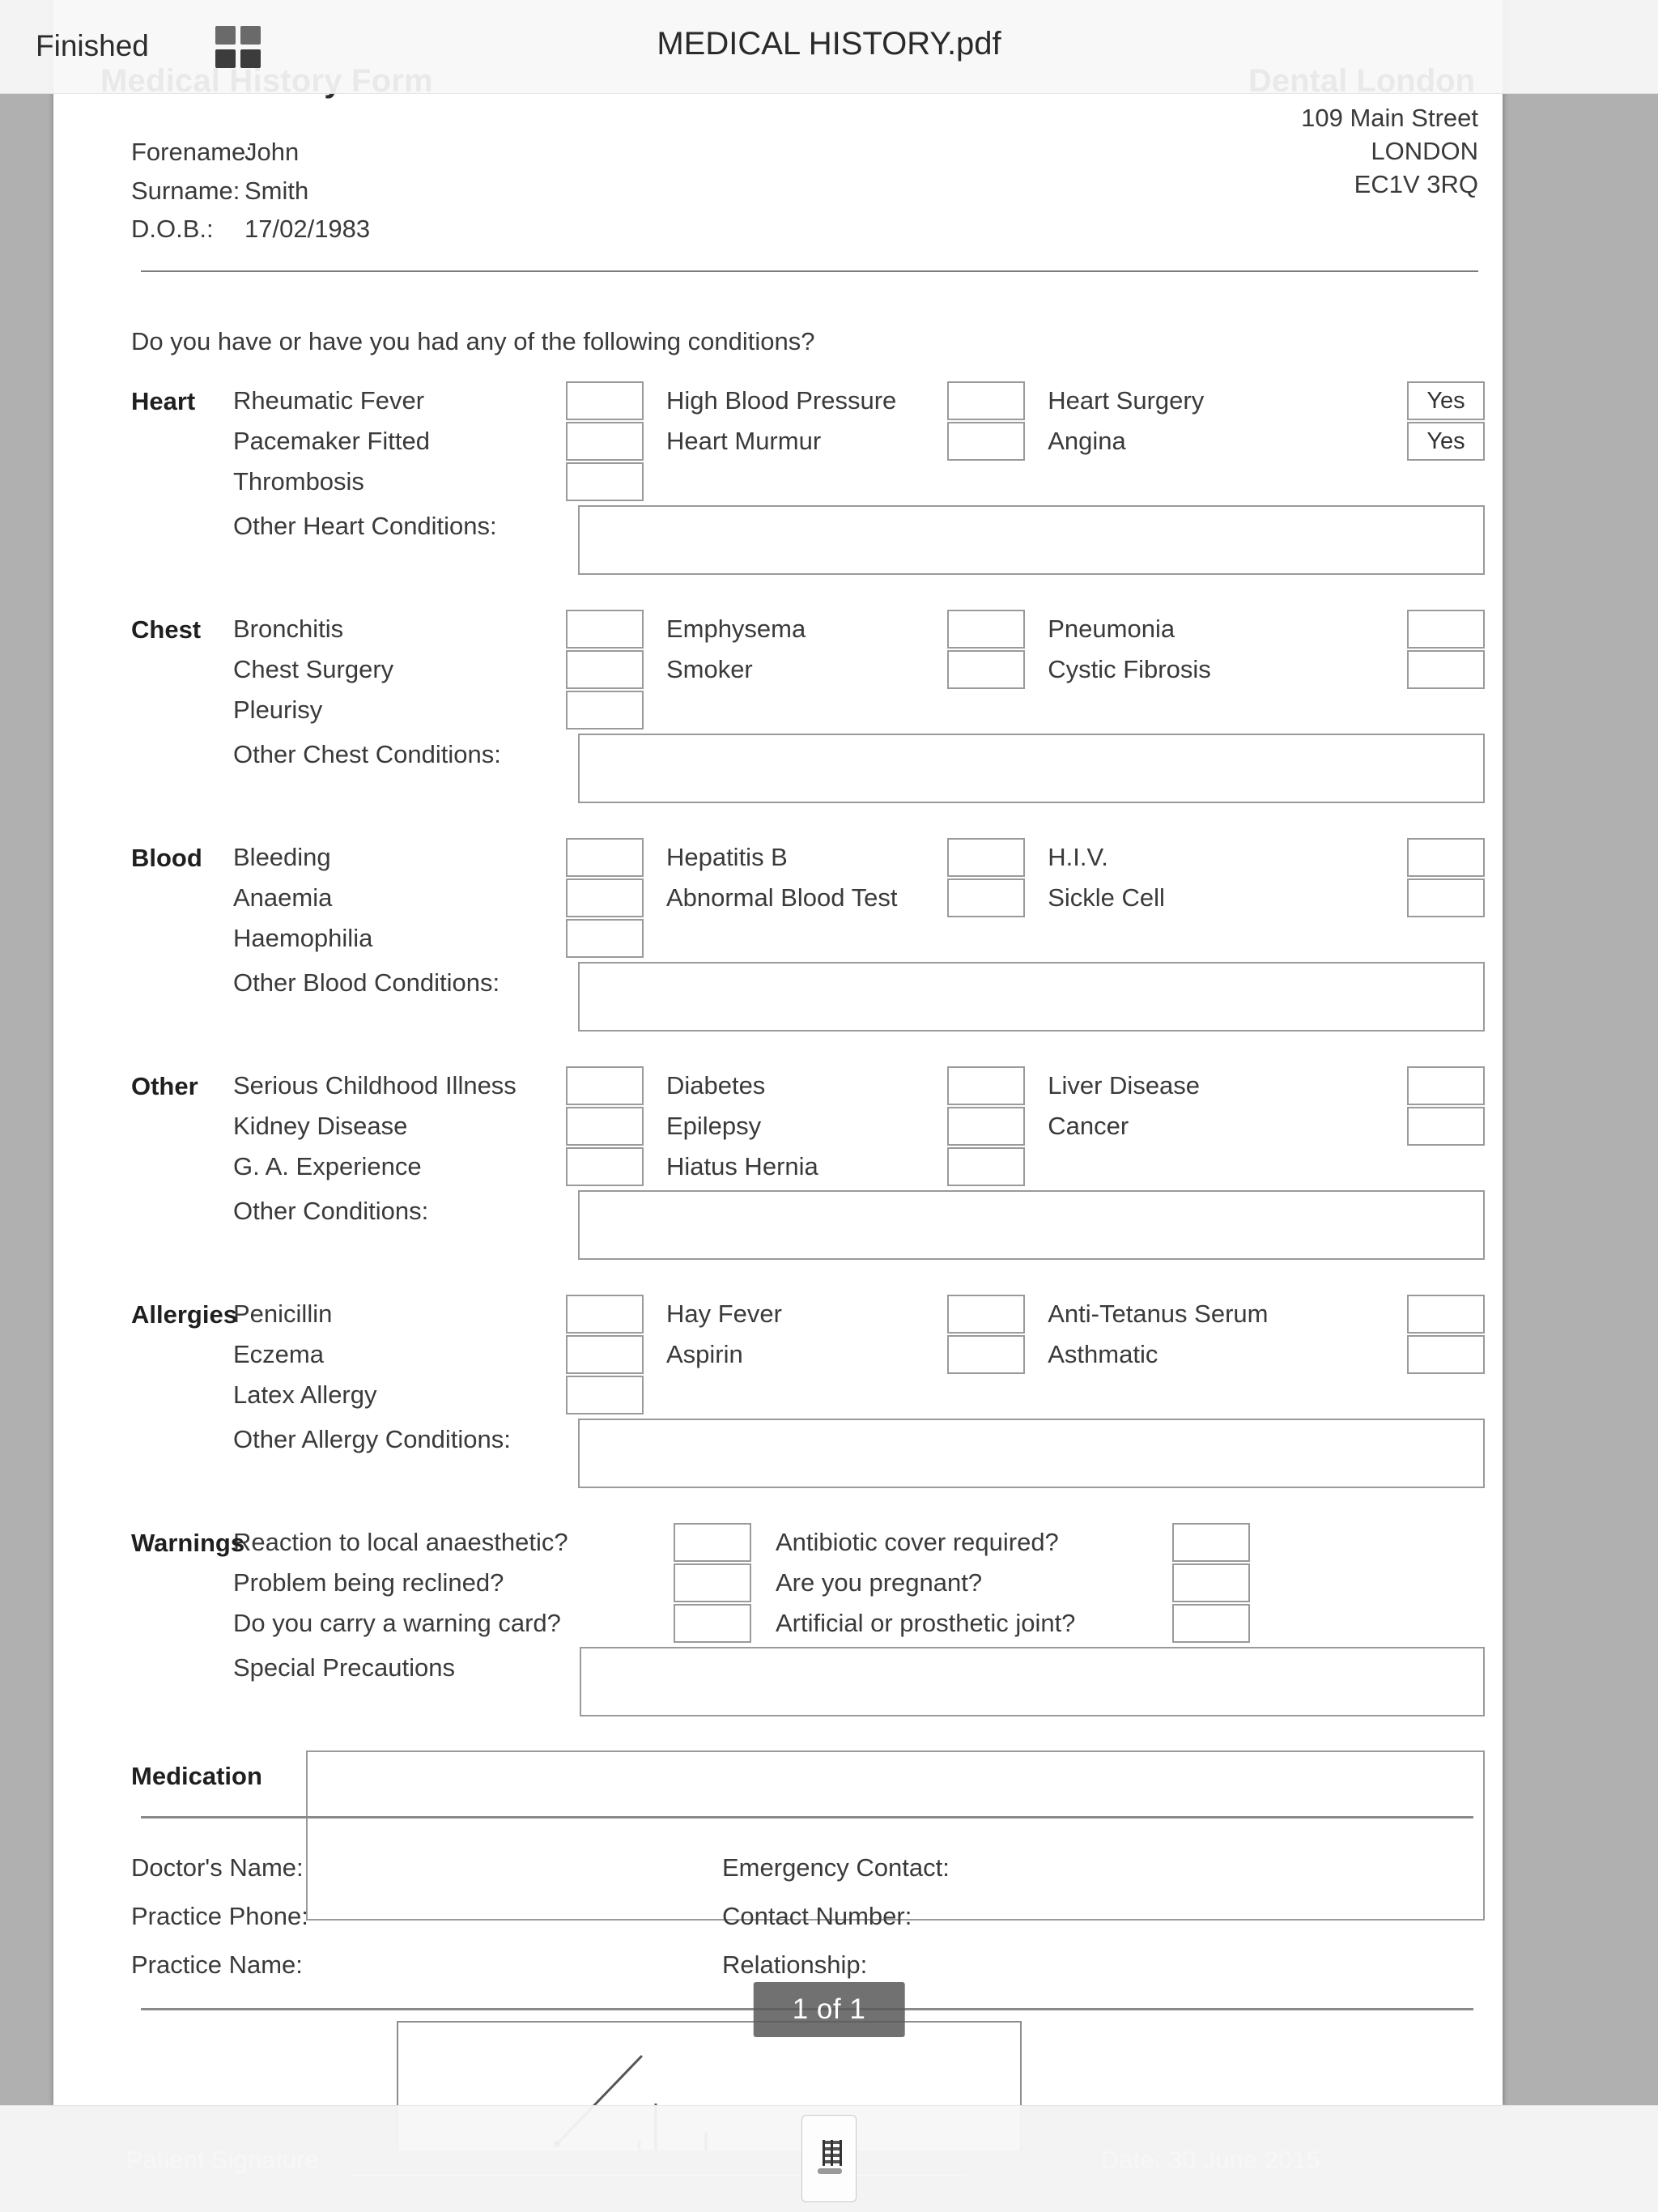 Image resolution: width=1658 pixels, height=2212 pixels. What do you see at coordinates (859, 482) in the screenshot?
I see `condition-row: Thrombosis` at bounding box center [859, 482].